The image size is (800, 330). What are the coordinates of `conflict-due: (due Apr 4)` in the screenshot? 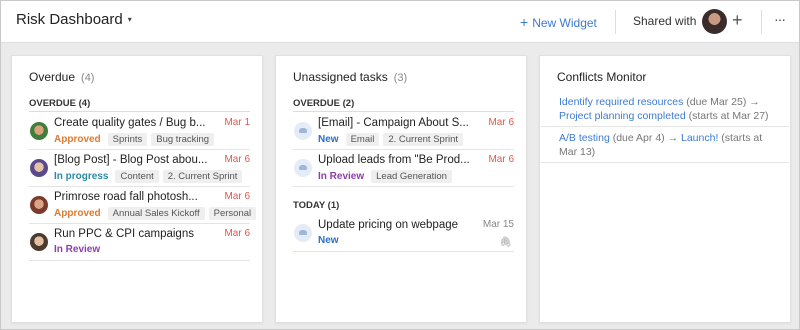 It's located at (638, 138).